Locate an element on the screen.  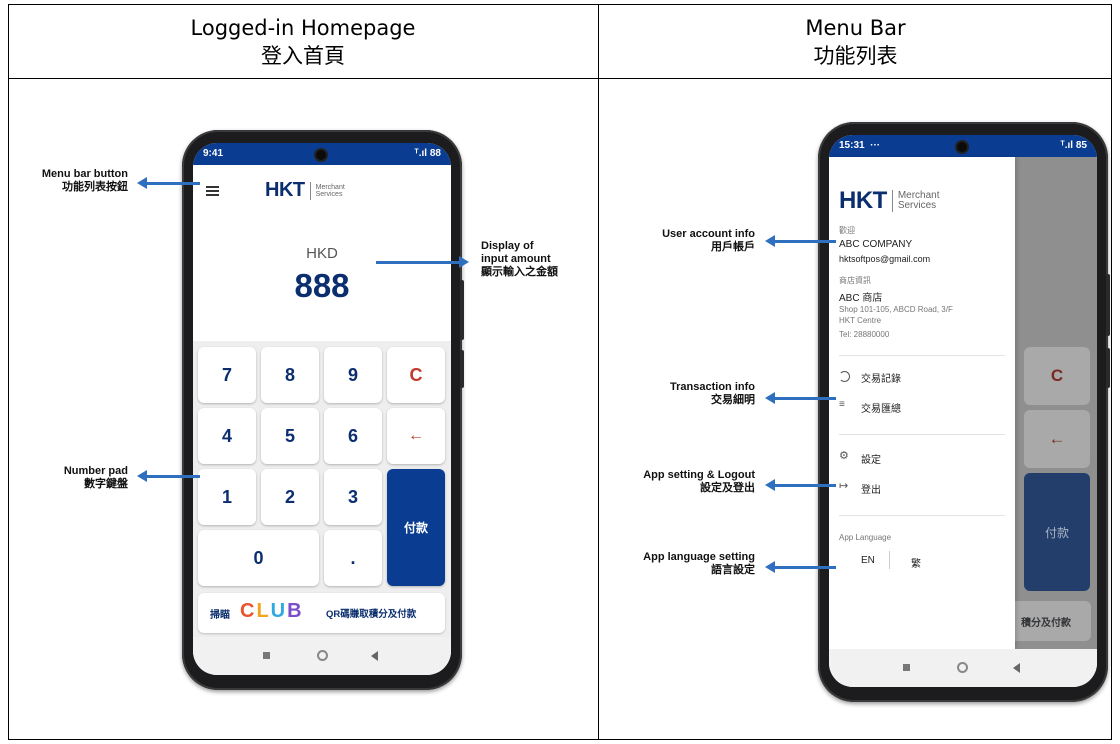
annotation-menu-en: Menu bar button is located at coordinates (84, 174).